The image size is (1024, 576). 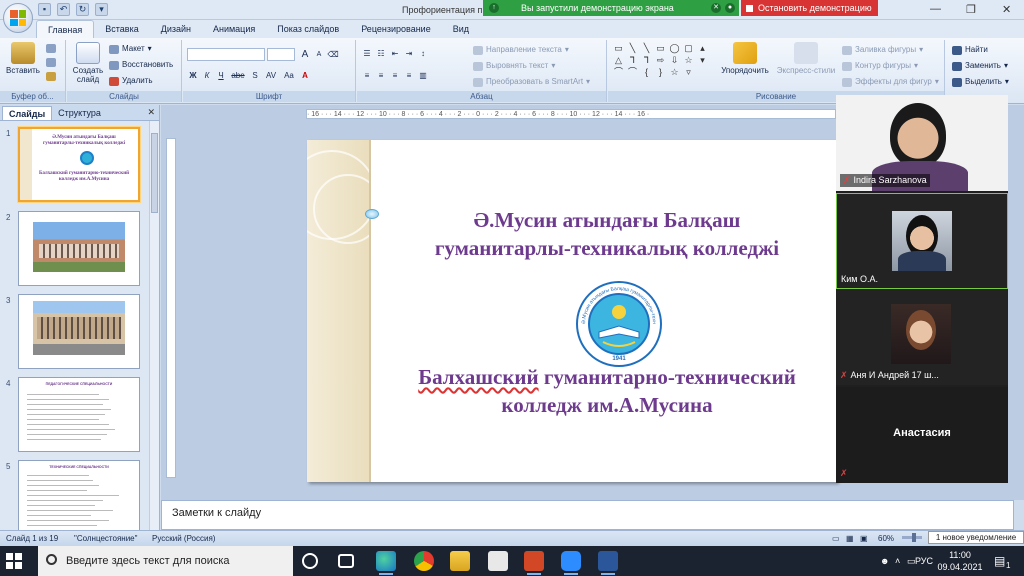 I want to click on notification-toast: 1 новое уведомление, so click(x=976, y=537).